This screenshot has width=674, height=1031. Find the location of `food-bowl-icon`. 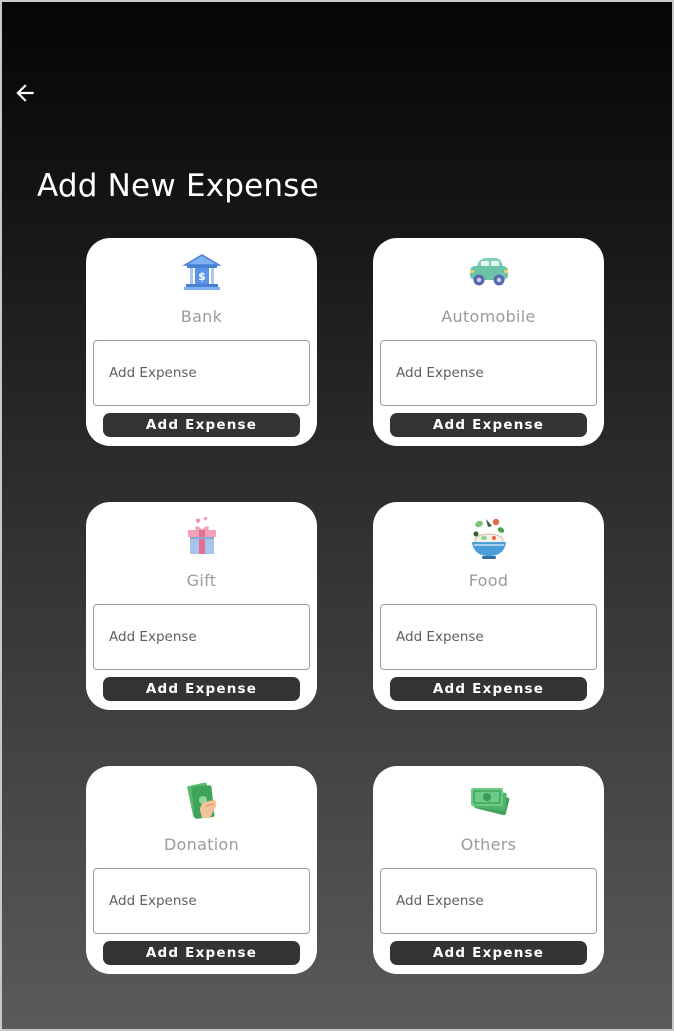

food-bowl-icon is located at coordinates (488, 537).